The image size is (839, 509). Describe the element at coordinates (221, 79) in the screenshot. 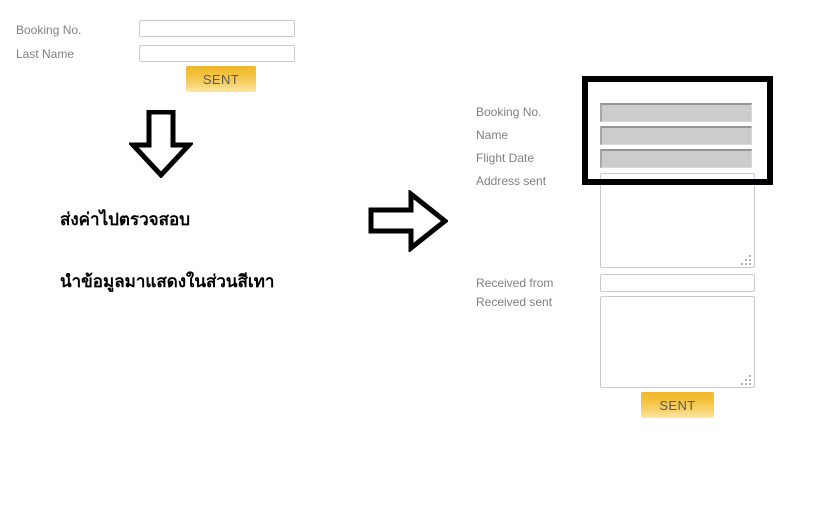

I see `left-sent-button: SENT` at that location.